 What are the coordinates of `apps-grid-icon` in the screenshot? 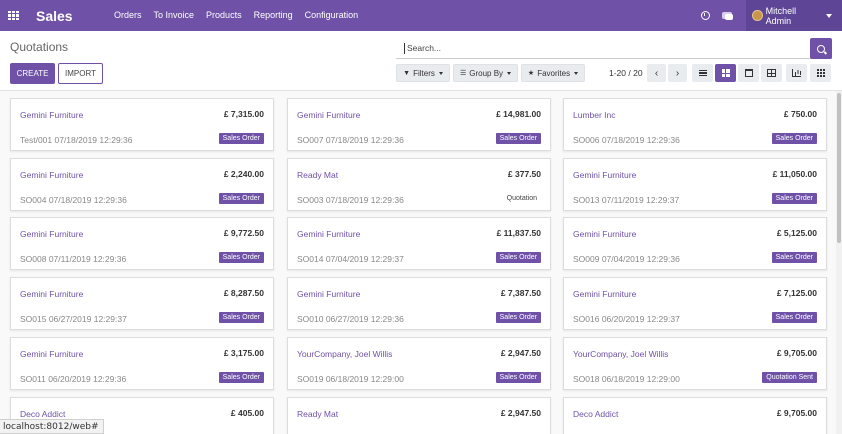 It's located at (13, 15).